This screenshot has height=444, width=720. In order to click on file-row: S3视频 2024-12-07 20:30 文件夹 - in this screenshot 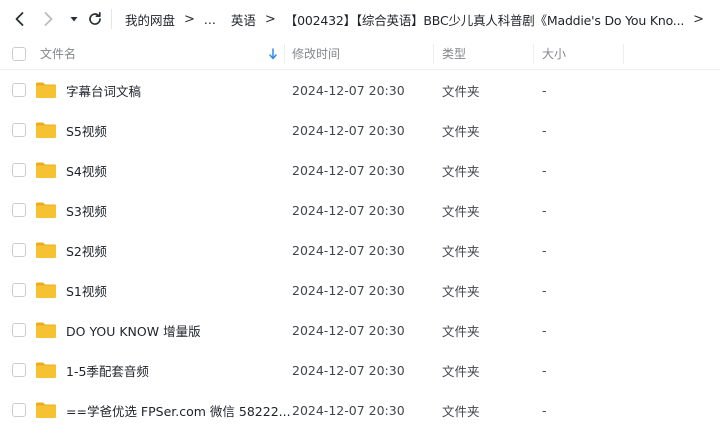, I will do `click(360, 210)`.